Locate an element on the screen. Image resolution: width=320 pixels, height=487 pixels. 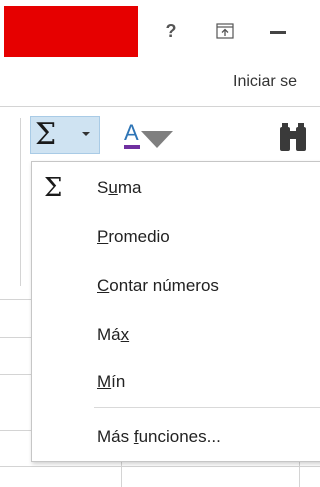
menu-item-min: Mín is located at coordinates (176, 382).